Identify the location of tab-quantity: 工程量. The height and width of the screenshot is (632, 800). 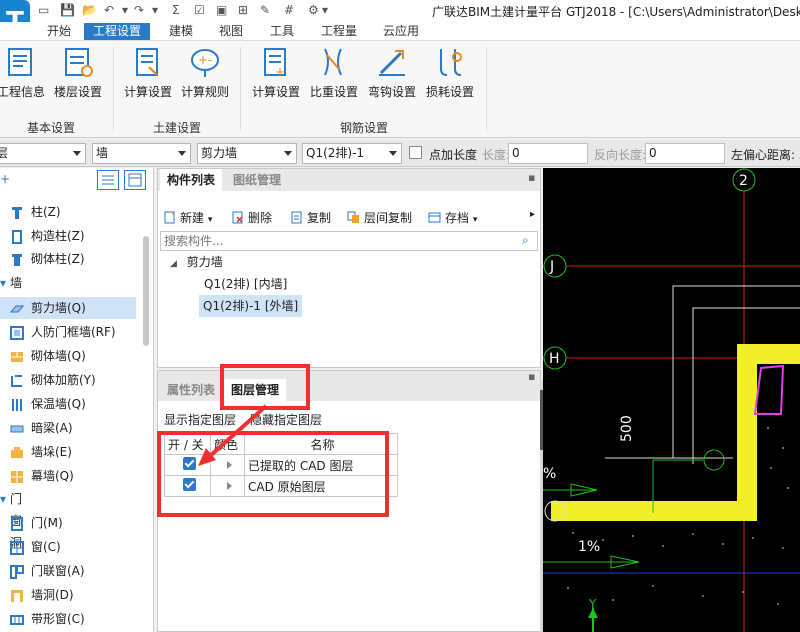
(339, 31).